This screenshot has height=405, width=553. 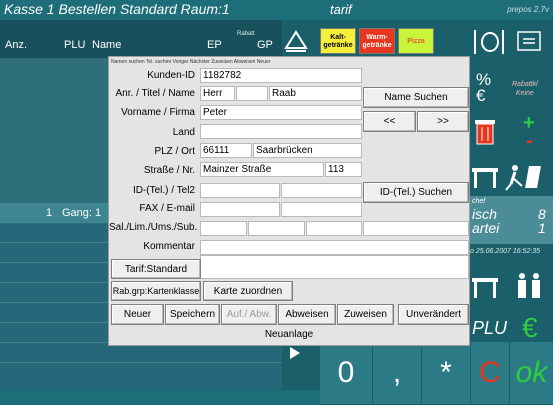 I want to click on table-move-icon, so click(x=510, y=177).